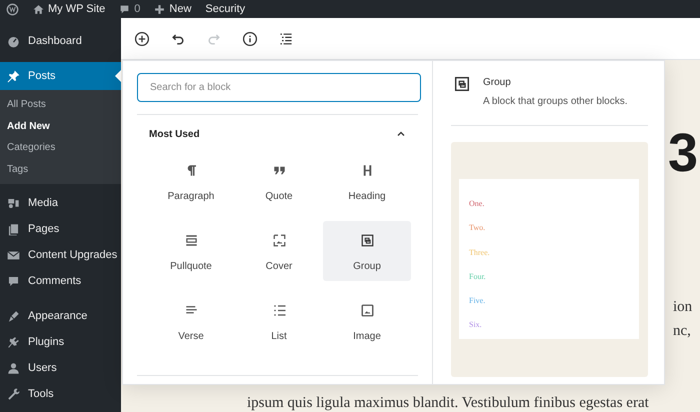 The width and height of the screenshot is (700, 412). What do you see at coordinates (60, 316) in the screenshot?
I see `sidebar-item: Appearance` at bounding box center [60, 316].